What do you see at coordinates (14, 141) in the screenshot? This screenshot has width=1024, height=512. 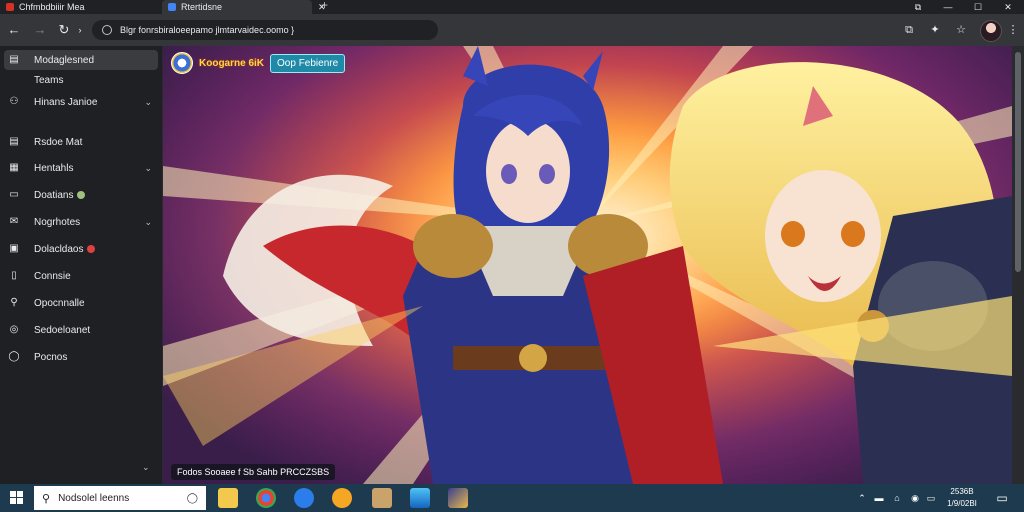 I see `list-icon: ▤` at bounding box center [14, 141].